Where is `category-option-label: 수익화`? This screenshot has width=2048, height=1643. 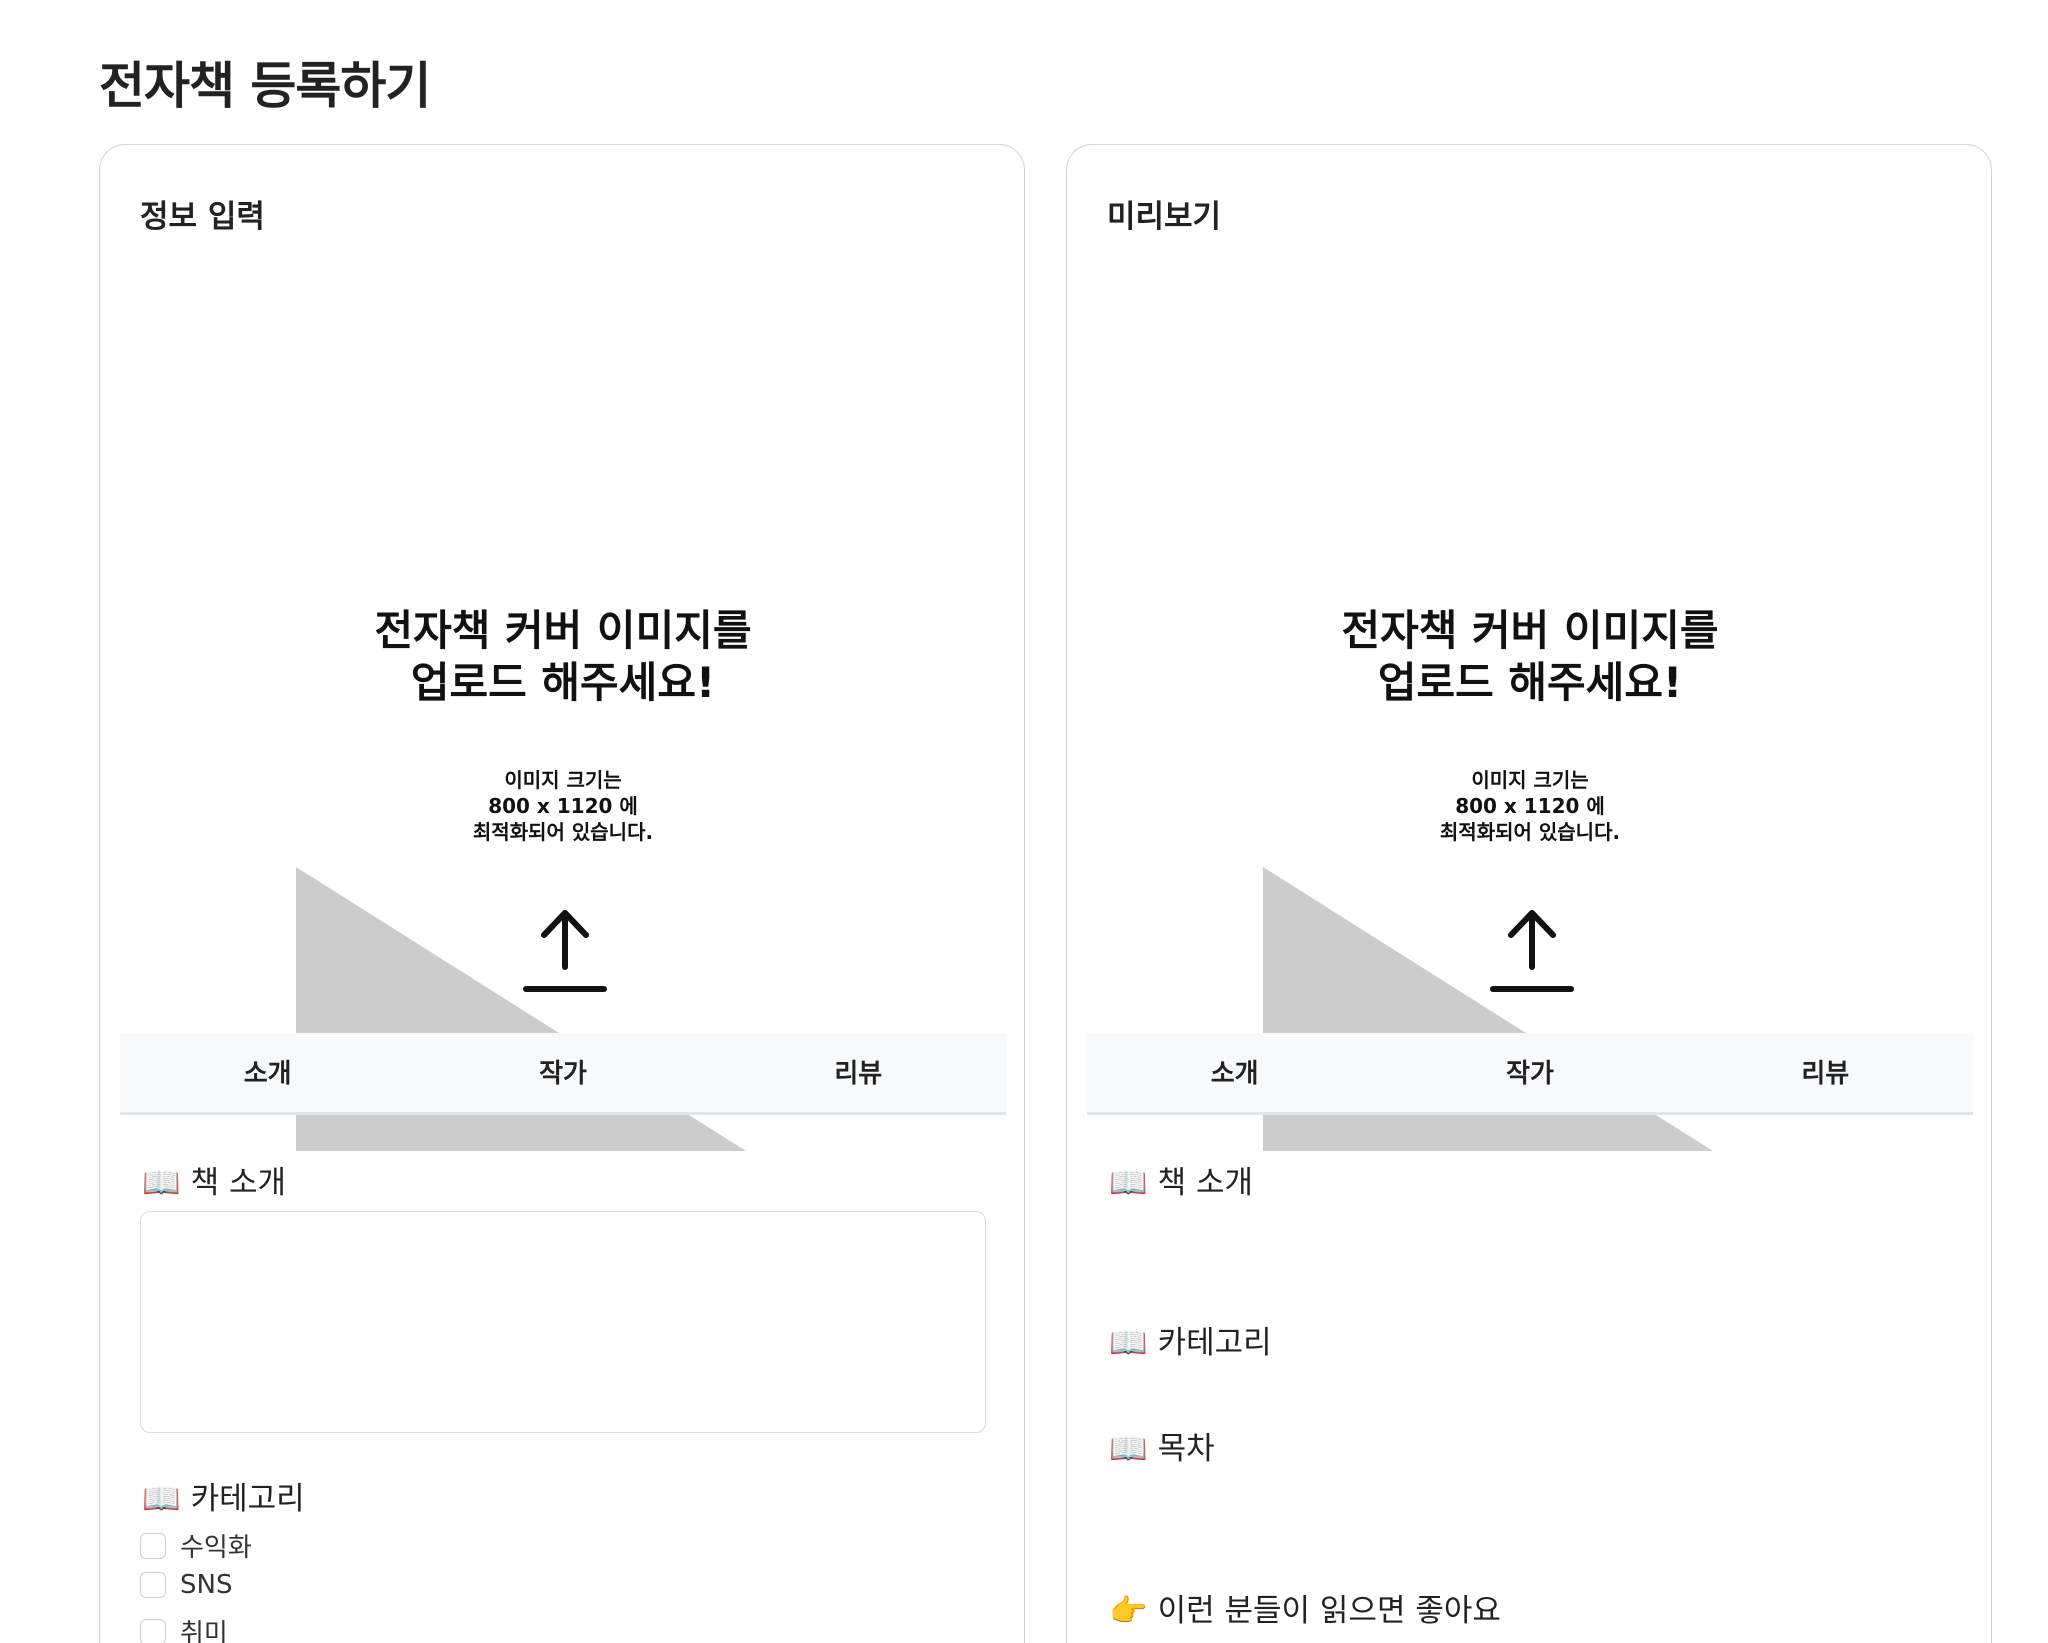 category-option-label: 수익화 is located at coordinates (216, 1548).